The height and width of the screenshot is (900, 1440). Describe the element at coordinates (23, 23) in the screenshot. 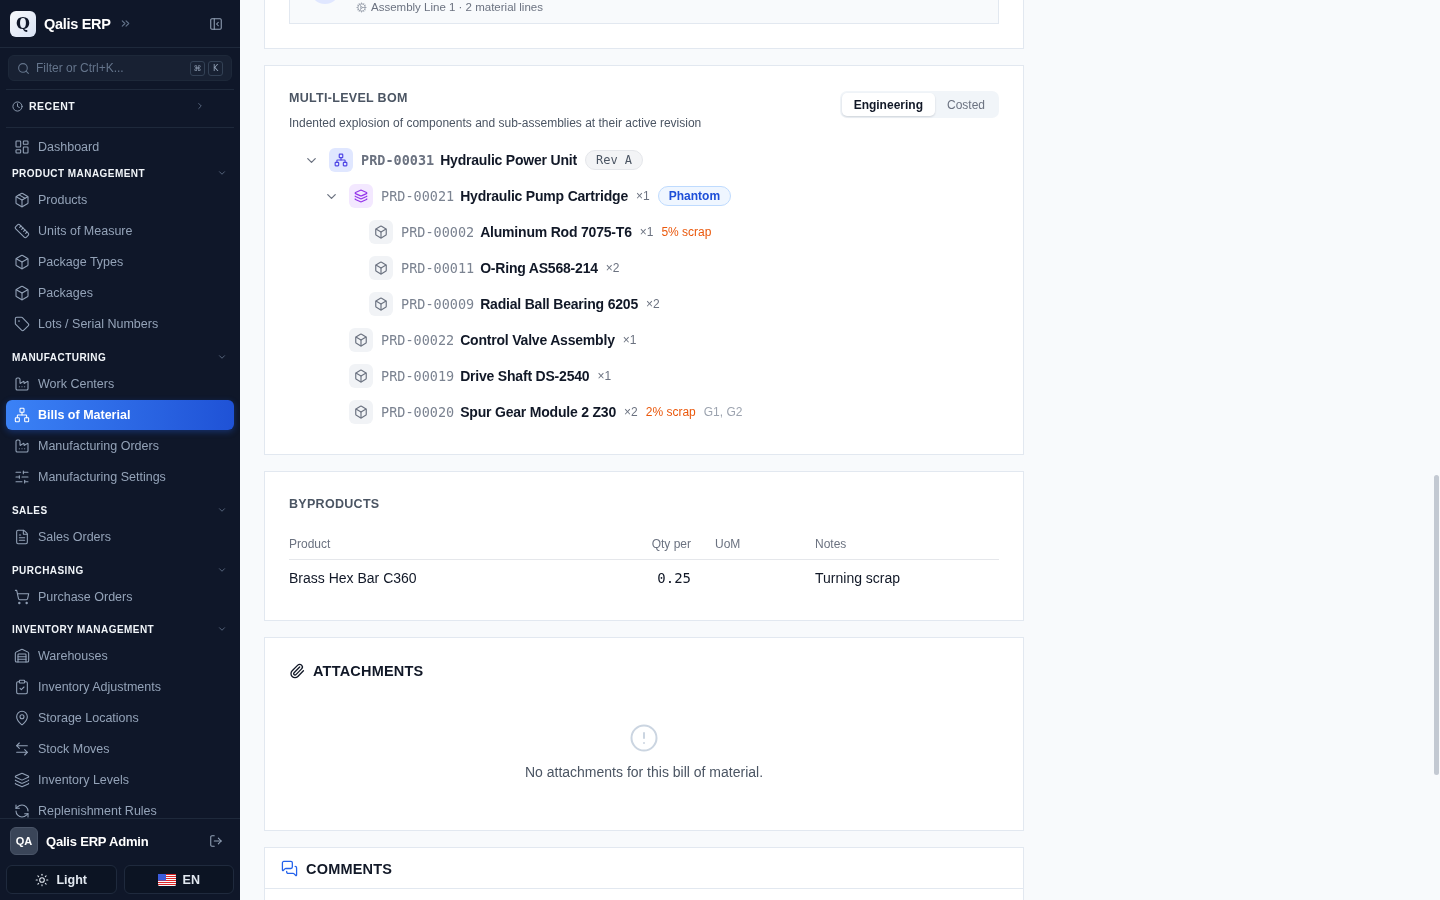

I see `app-logo: Q` at that location.